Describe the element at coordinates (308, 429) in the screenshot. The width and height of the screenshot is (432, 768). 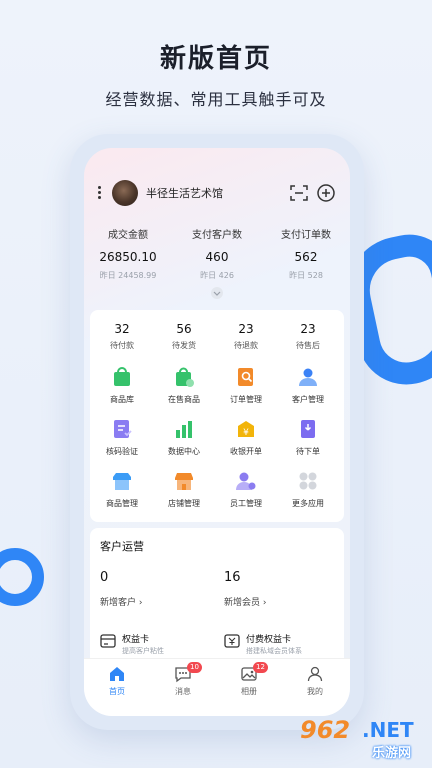
I see `pending-order-icon` at that location.